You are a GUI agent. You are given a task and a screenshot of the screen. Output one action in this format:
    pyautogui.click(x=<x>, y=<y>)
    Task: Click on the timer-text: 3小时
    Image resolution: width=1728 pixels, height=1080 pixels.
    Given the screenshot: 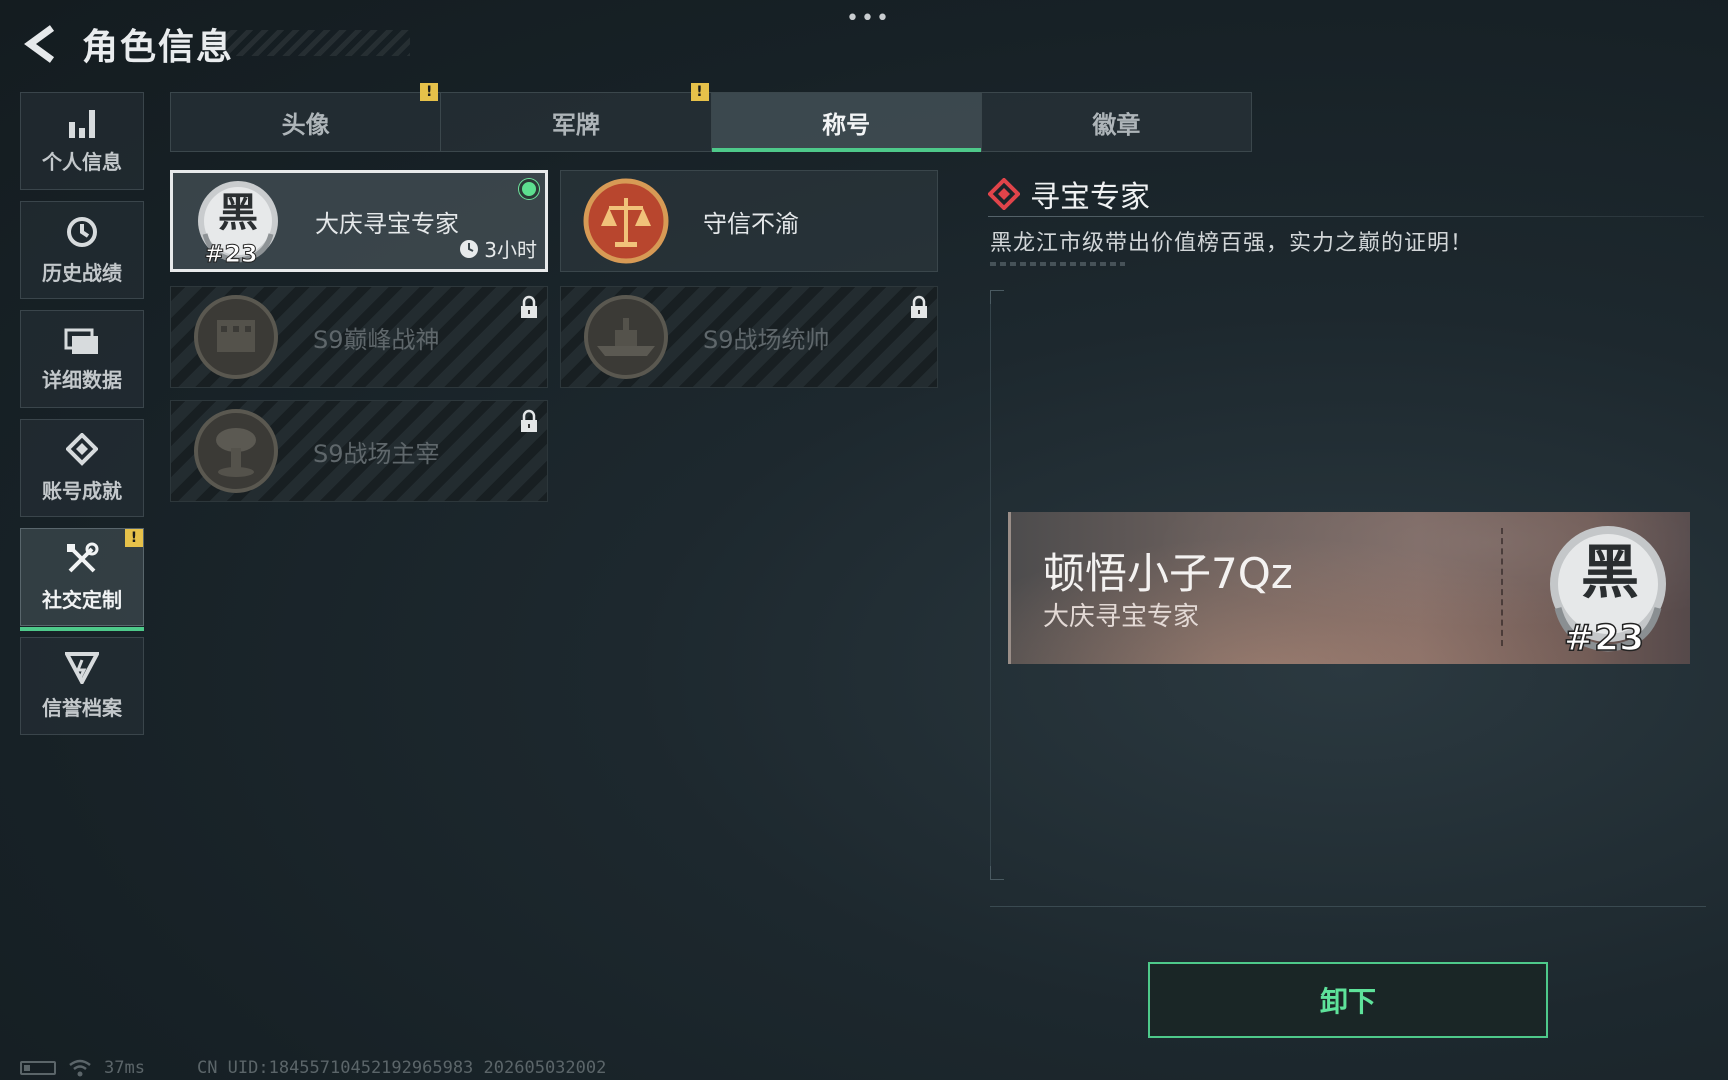 What is the action you would take?
    pyautogui.click(x=510, y=250)
    